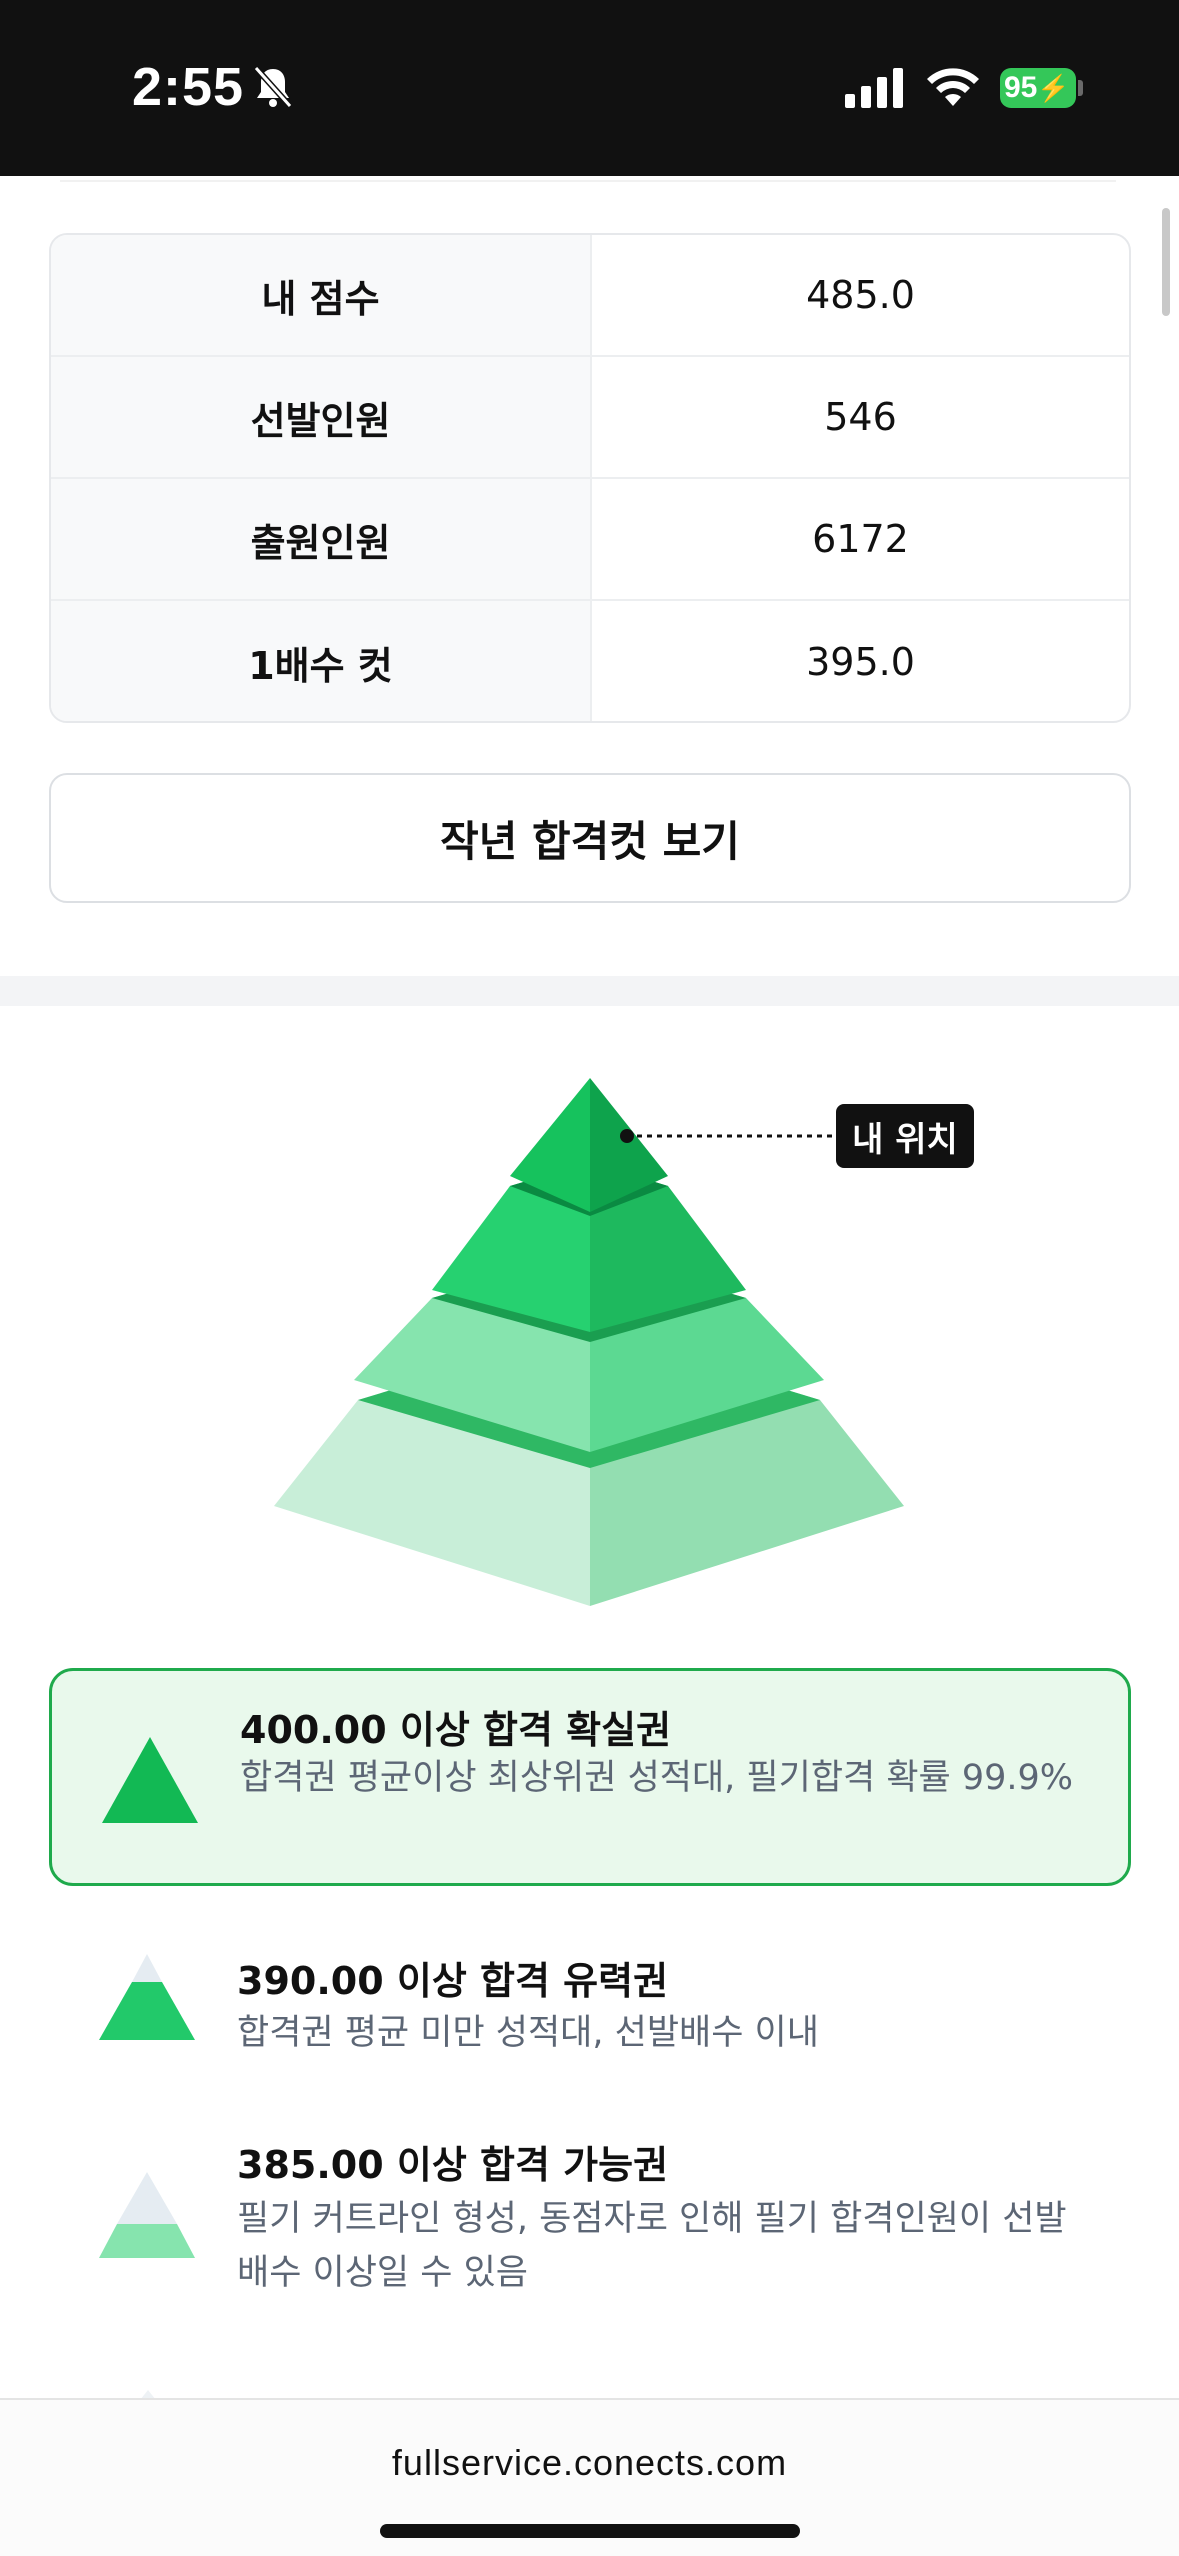 Image resolution: width=1179 pixels, height=2556 pixels. Describe the element at coordinates (860, 662) in the screenshot. I see `row-value: 395.0` at that location.